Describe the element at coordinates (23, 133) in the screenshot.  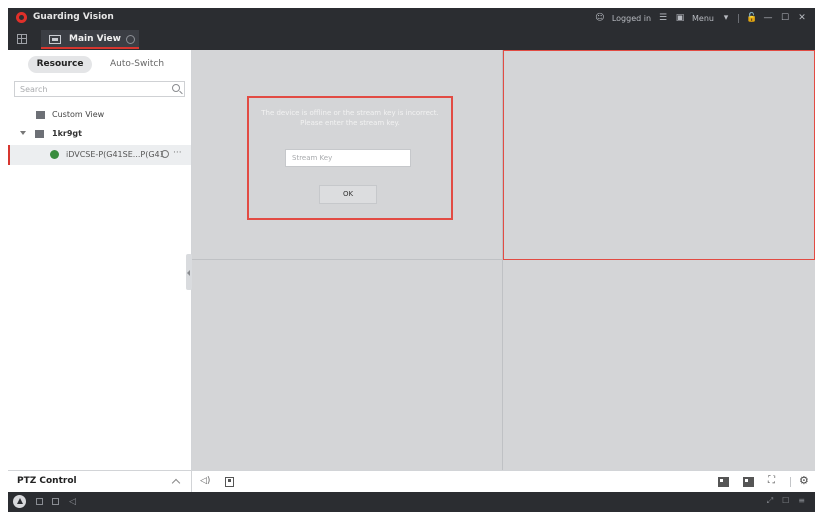
I see `expand-caret-icon` at that location.